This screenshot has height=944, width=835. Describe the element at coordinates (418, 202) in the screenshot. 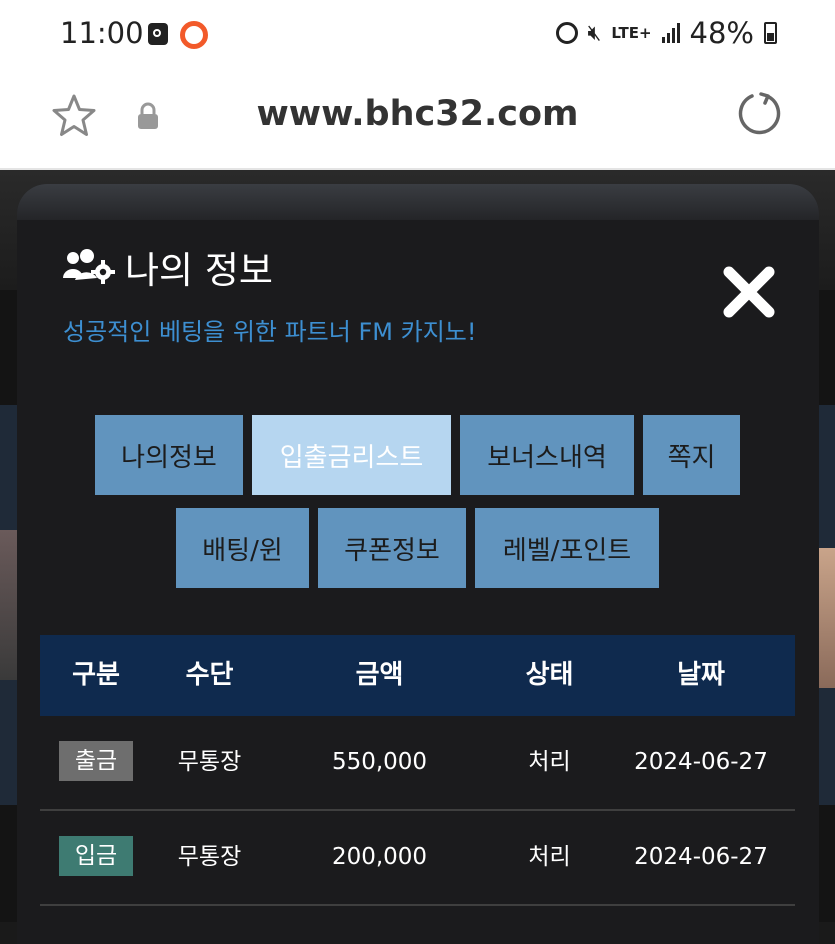

I see `modal-header-bar` at that location.